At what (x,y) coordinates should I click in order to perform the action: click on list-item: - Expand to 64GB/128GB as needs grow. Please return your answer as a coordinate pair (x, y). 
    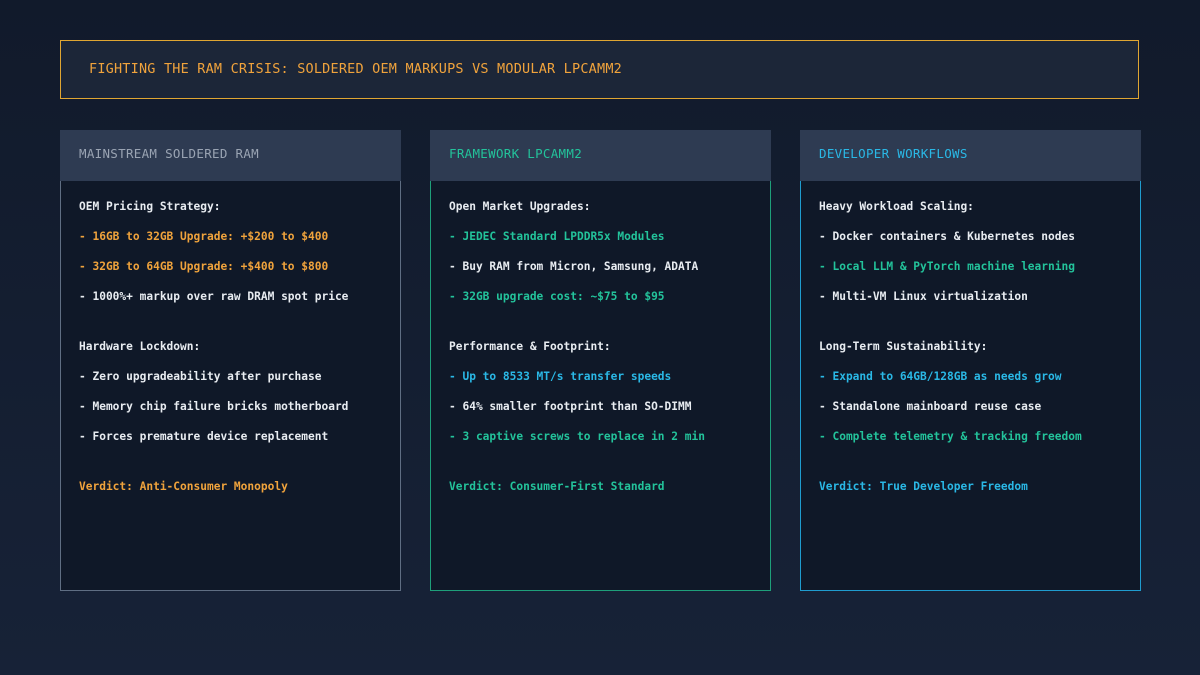
    Looking at the image, I should click on (940, 376).